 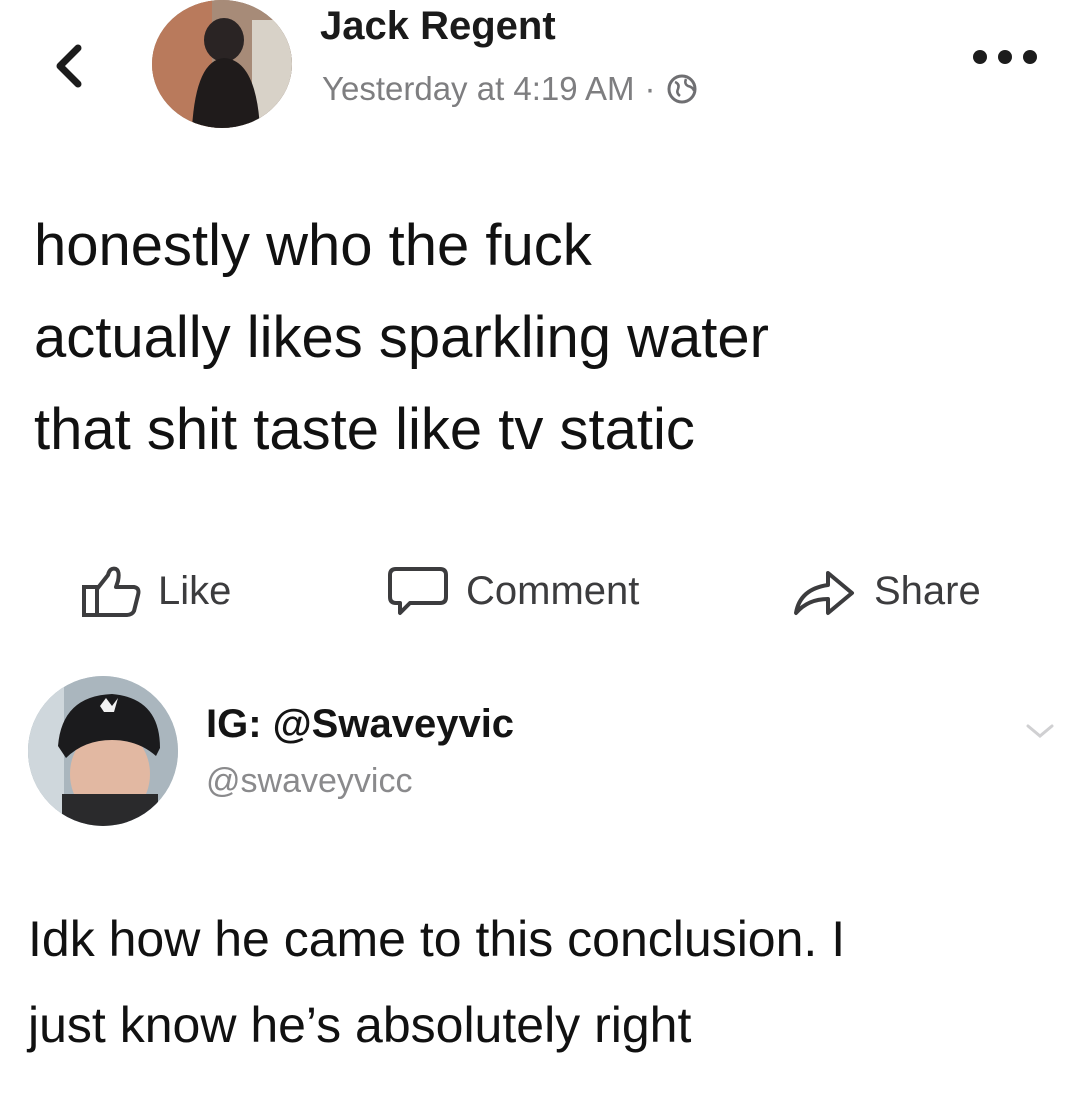 I want to click on more-options-button, so click(x=1005, y=57).